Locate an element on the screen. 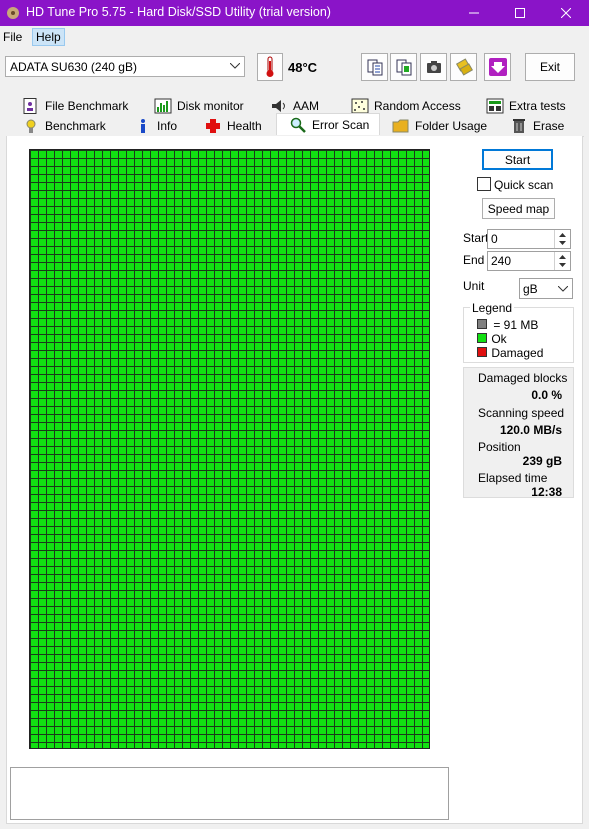 This screenshot has width=589, height=829. legend-block-swatch is located at coordinates (482, 324).